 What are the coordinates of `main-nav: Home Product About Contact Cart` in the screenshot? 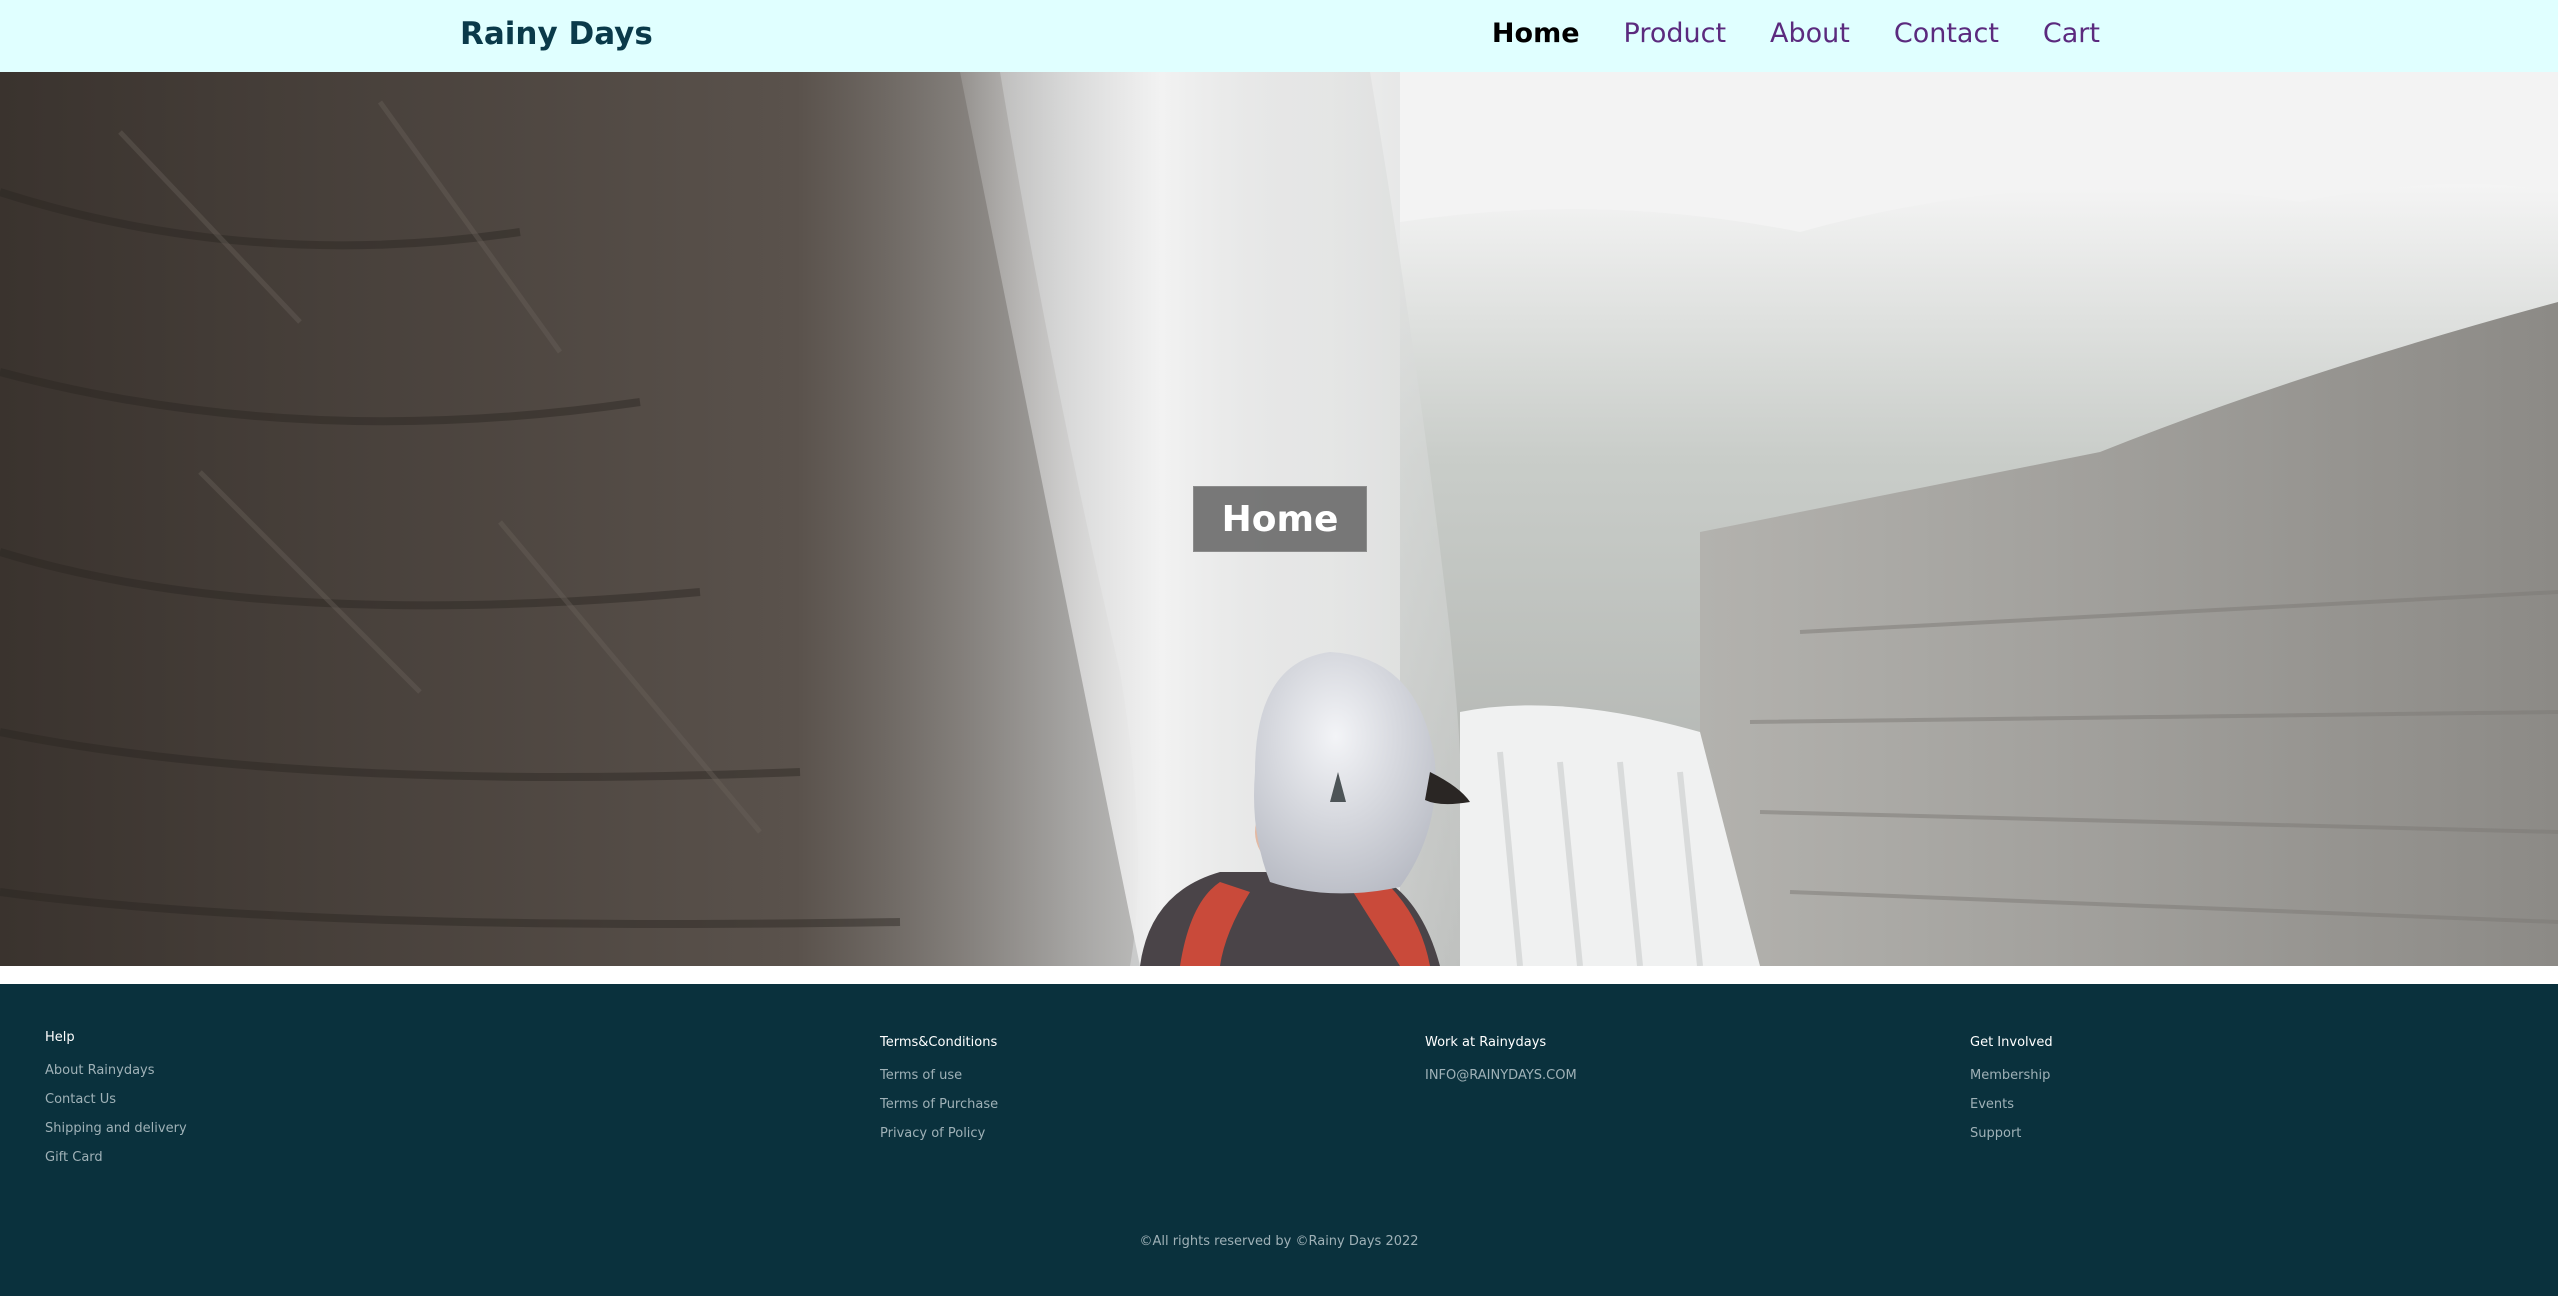 It's located at (1796, 33).